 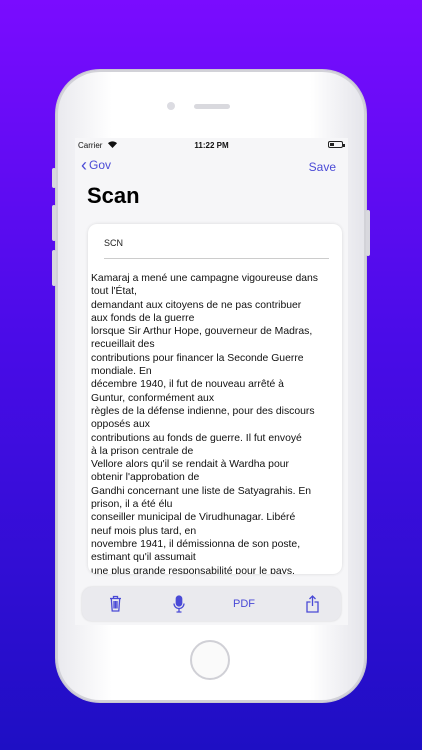 I want to click on text-line: opposés aux, so click(x=120, y=425).